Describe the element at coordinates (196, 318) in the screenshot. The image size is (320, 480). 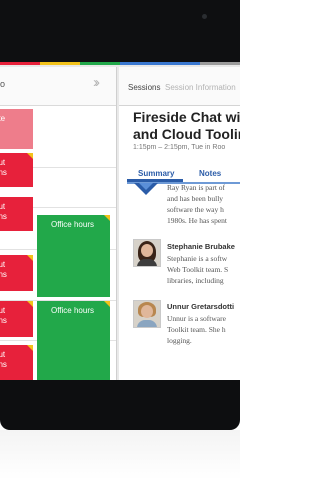
I see `speaker-bio-line: Unnur is a software` at that location.